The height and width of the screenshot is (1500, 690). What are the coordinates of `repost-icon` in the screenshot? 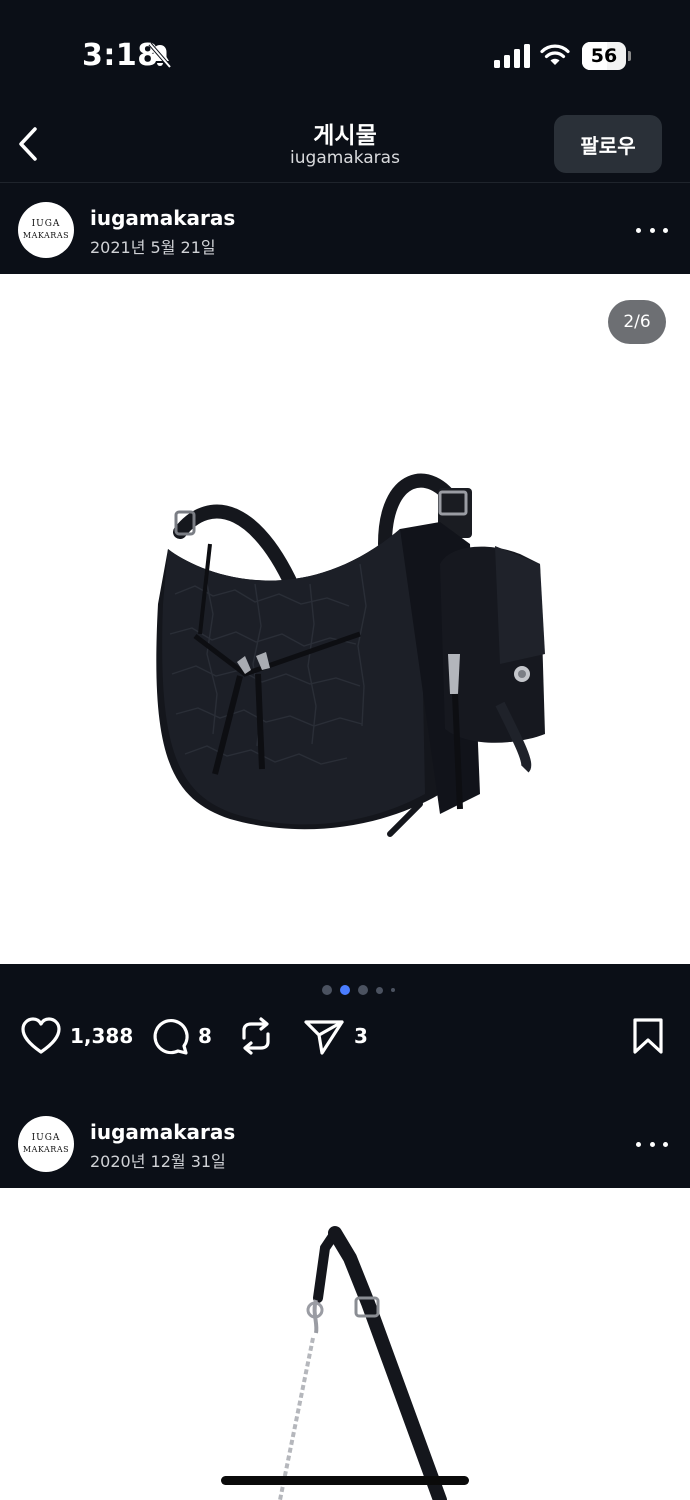 It's located at (256, 1036).